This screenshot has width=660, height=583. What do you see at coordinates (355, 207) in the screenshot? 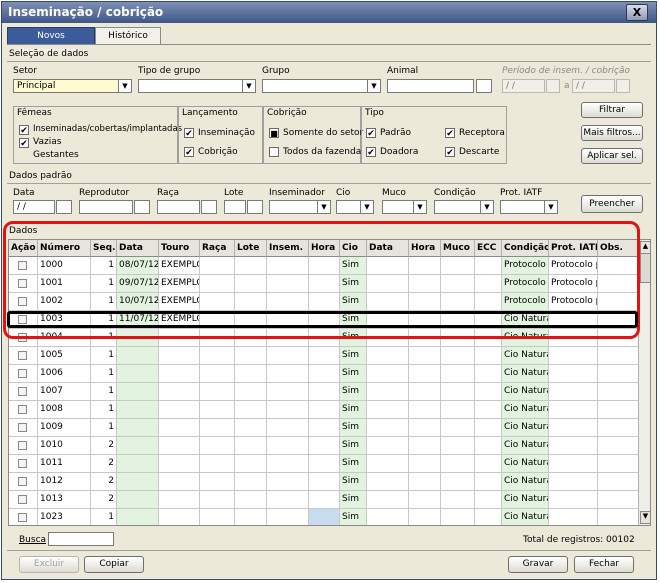
I see `padrao-cio-select: ▼` at bounding box center [355, 207].